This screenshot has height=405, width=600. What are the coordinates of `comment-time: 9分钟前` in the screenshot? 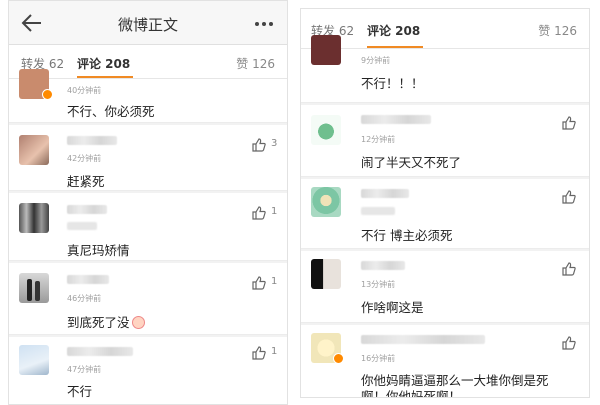 It's located at (376, 60).